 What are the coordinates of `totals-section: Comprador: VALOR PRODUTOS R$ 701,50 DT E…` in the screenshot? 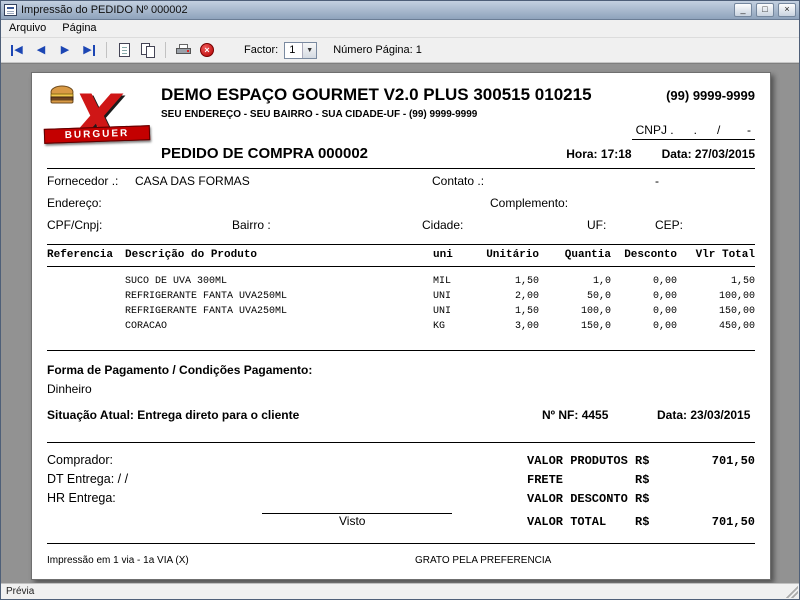 It's located at (401, 493).